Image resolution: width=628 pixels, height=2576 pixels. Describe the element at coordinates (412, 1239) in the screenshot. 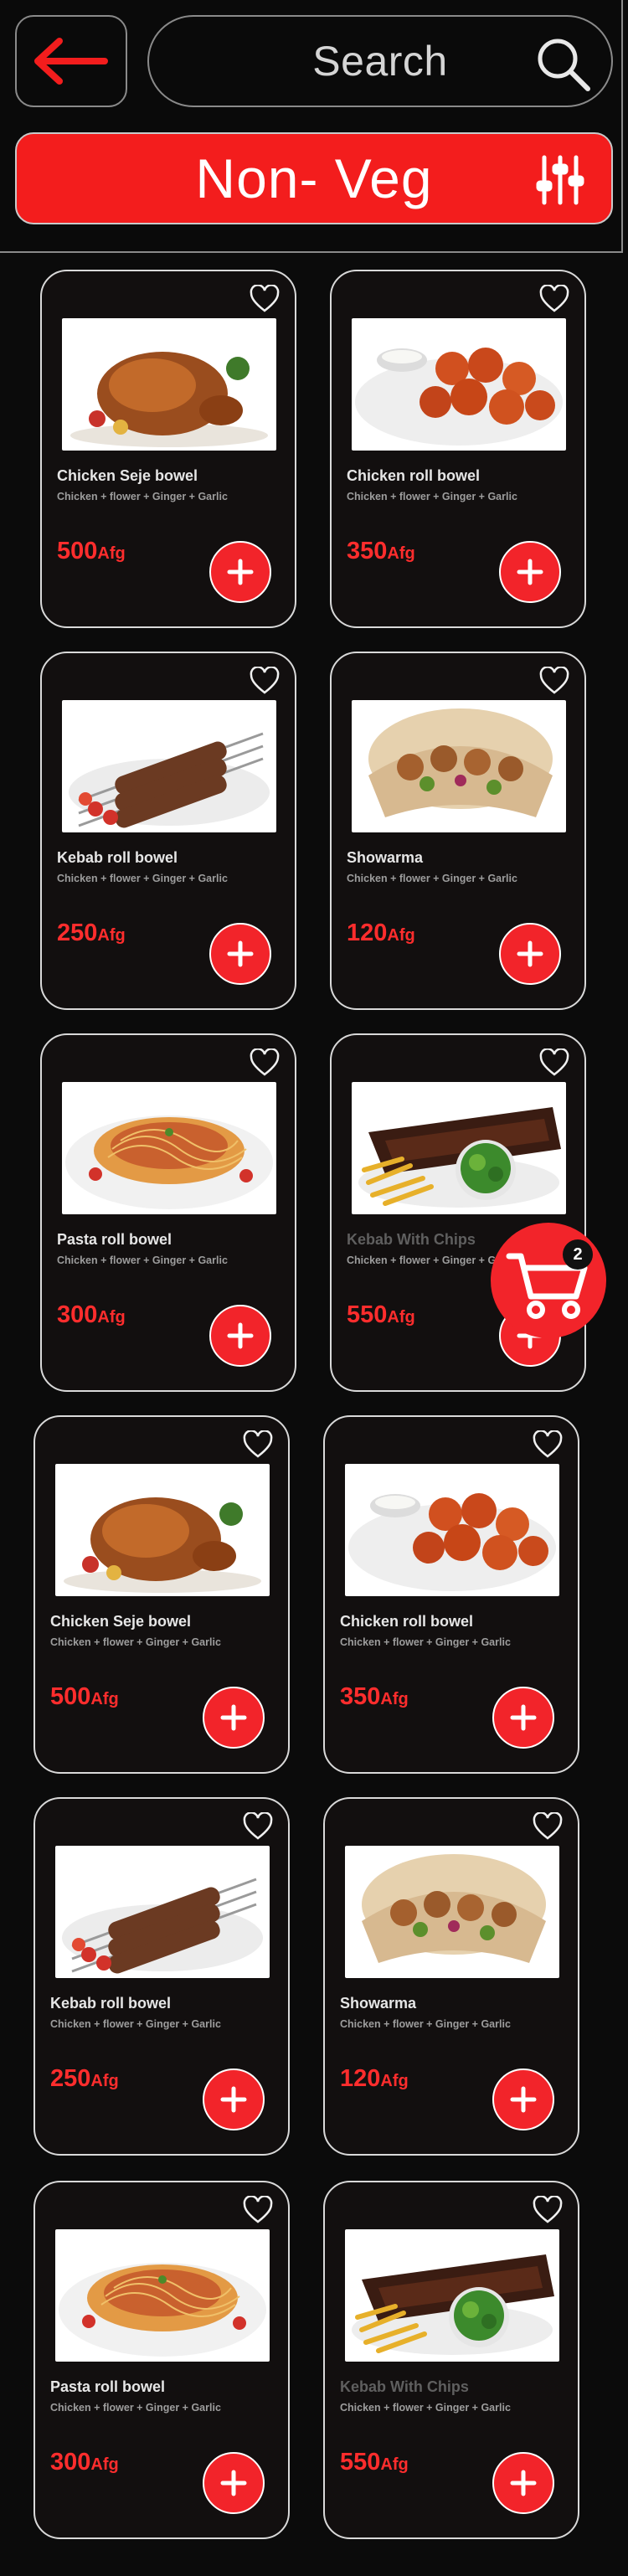

I see `item-name: Kebab With Chips` at that location.